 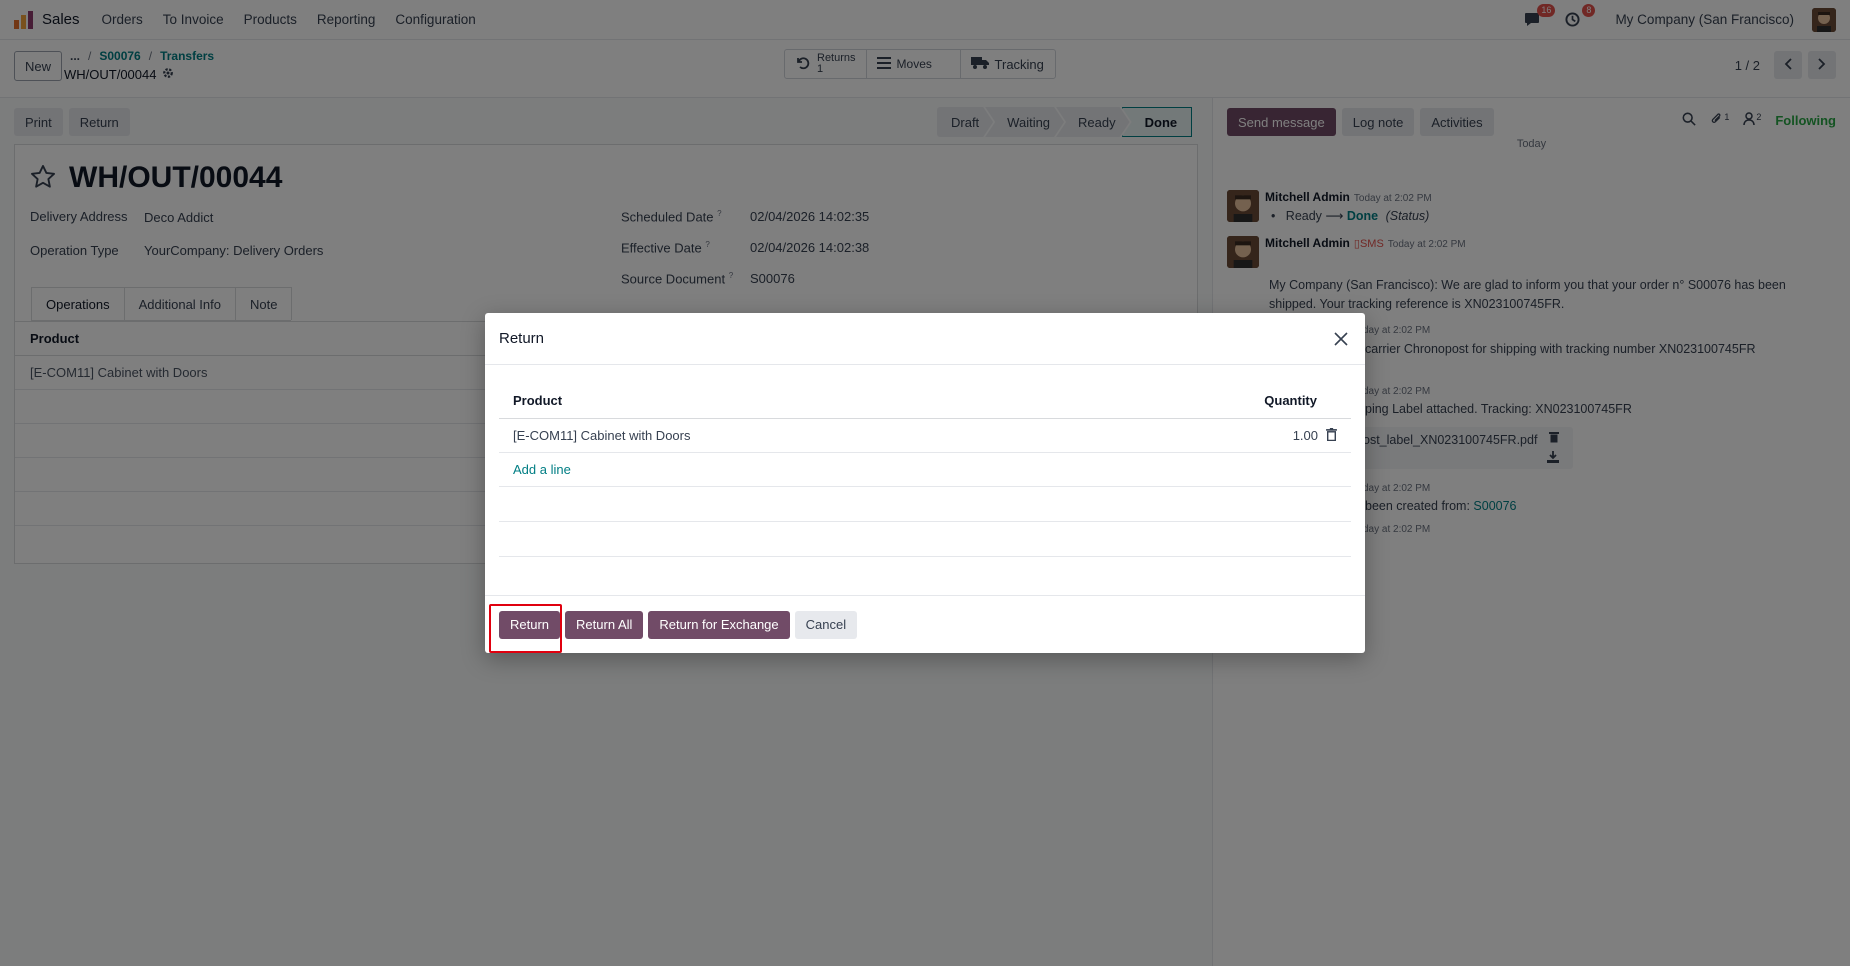 What do you see at coordinates (925, 339) in the screenshot?
I see `dialog-header: Return` at bounding box center [925, 339].